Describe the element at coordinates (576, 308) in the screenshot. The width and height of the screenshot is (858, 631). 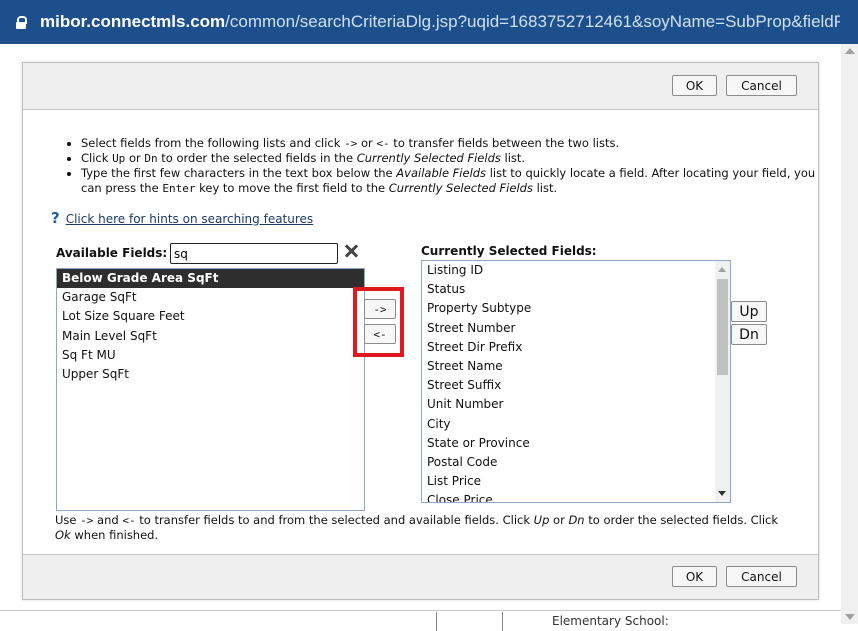
I see `selected-field-item: Property Subtype` at that location.